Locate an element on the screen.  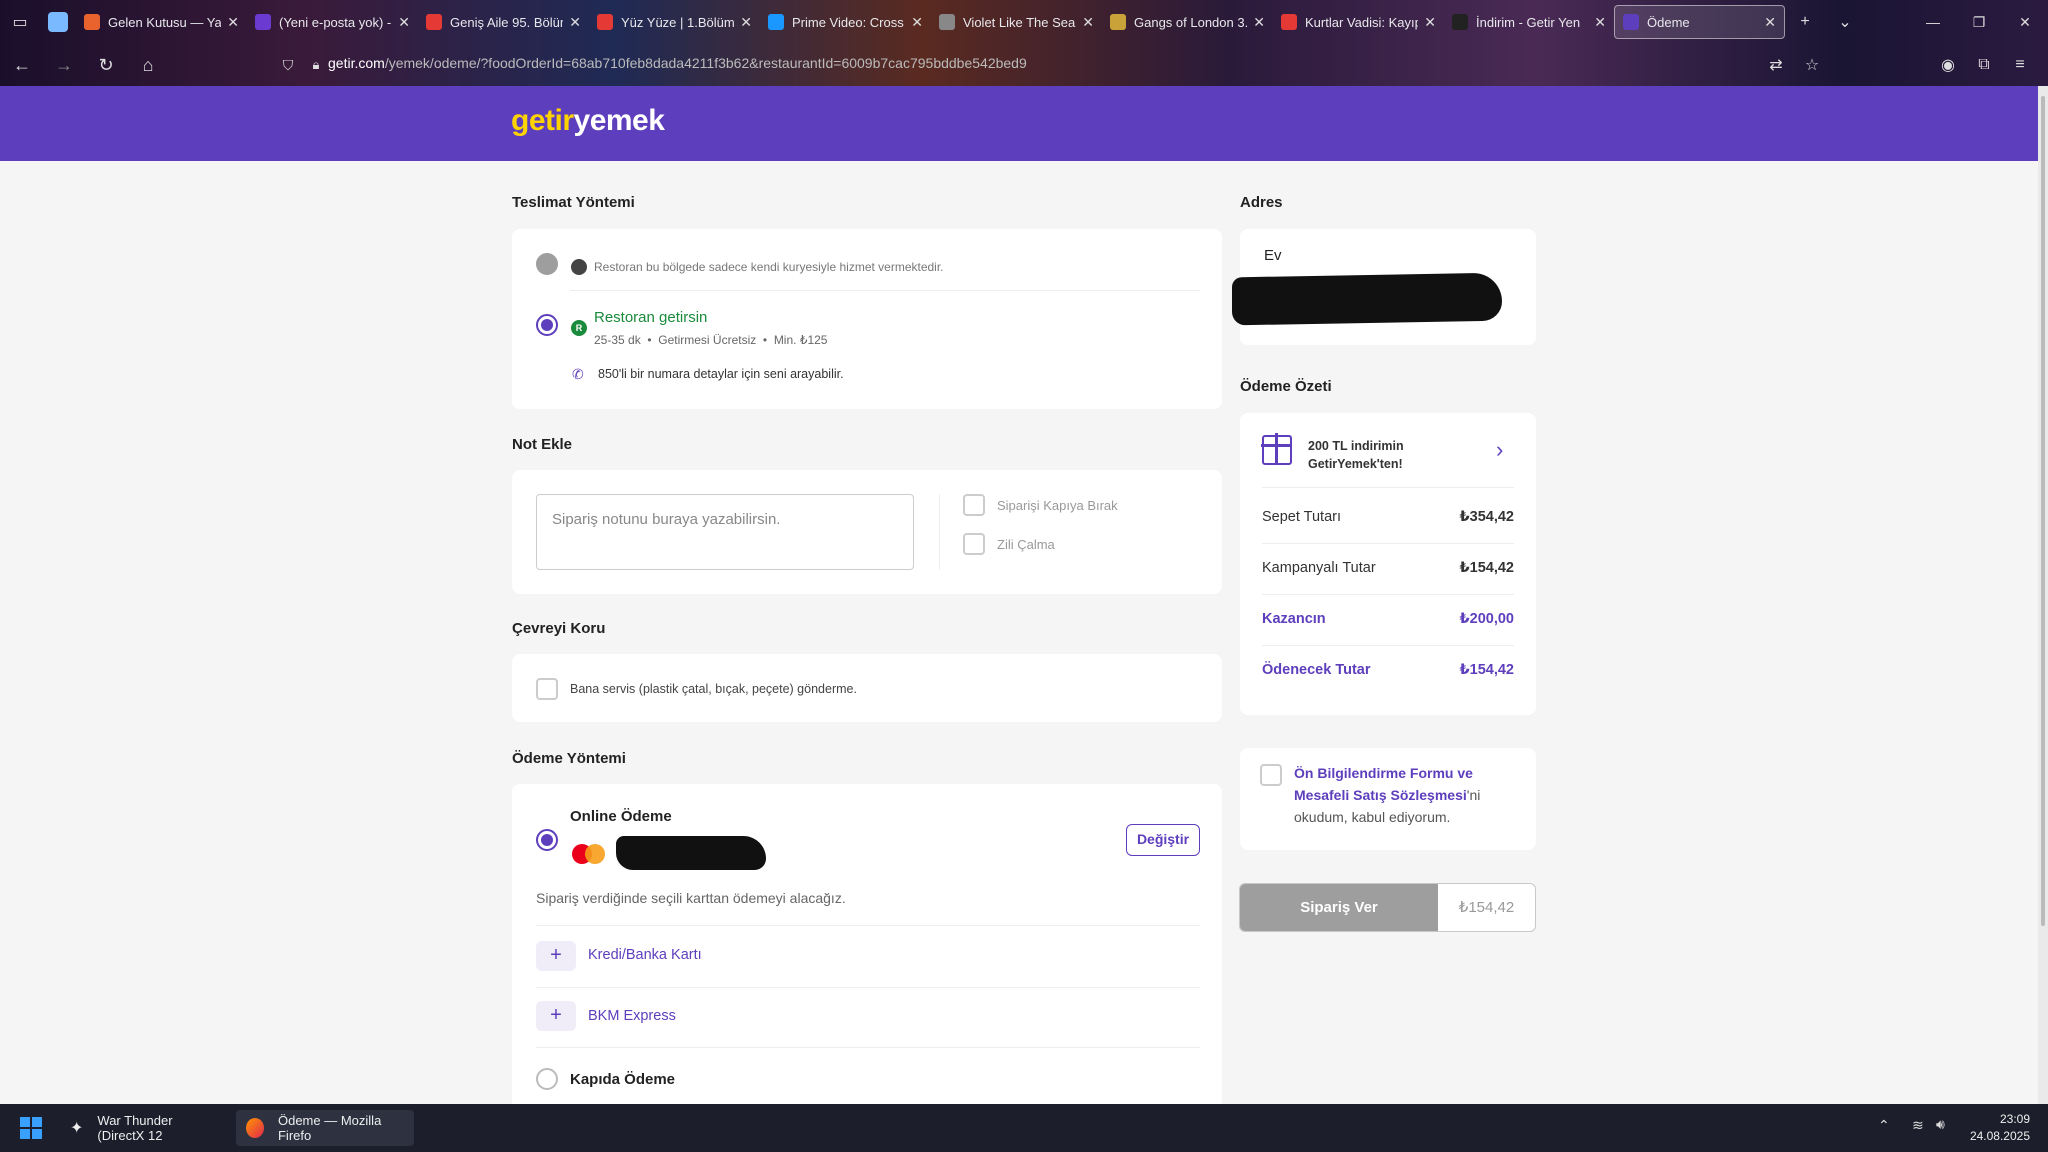
agreement-checkbox is located at coordinates (1271, 775).